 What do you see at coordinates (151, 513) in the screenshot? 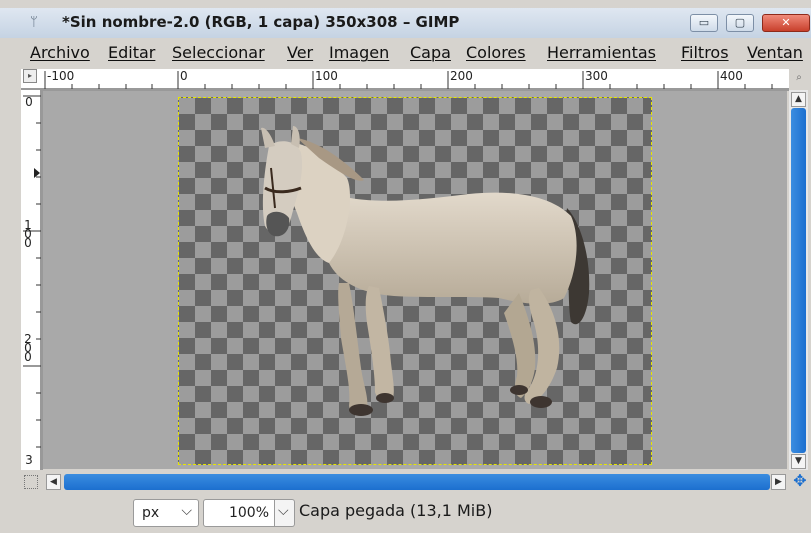
I see `unit-value: px` at bounding box center [151, 513].